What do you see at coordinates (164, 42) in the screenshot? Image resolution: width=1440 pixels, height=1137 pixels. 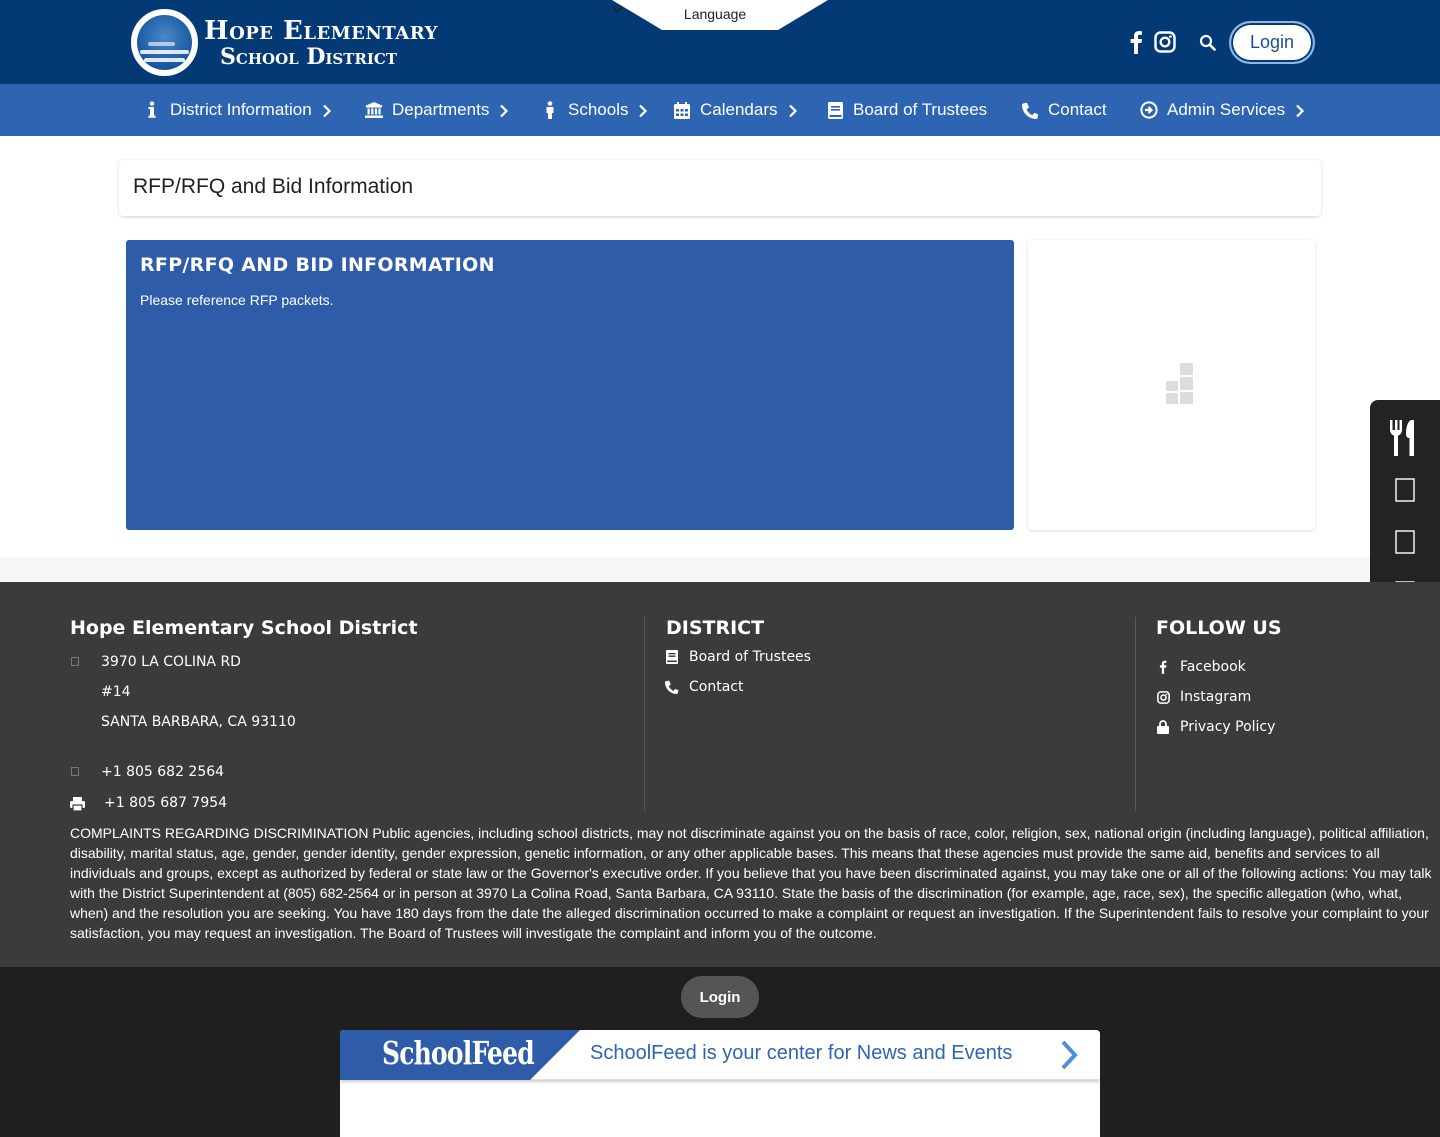 I see `district-seal-icon` at bounding box center [164, 42].